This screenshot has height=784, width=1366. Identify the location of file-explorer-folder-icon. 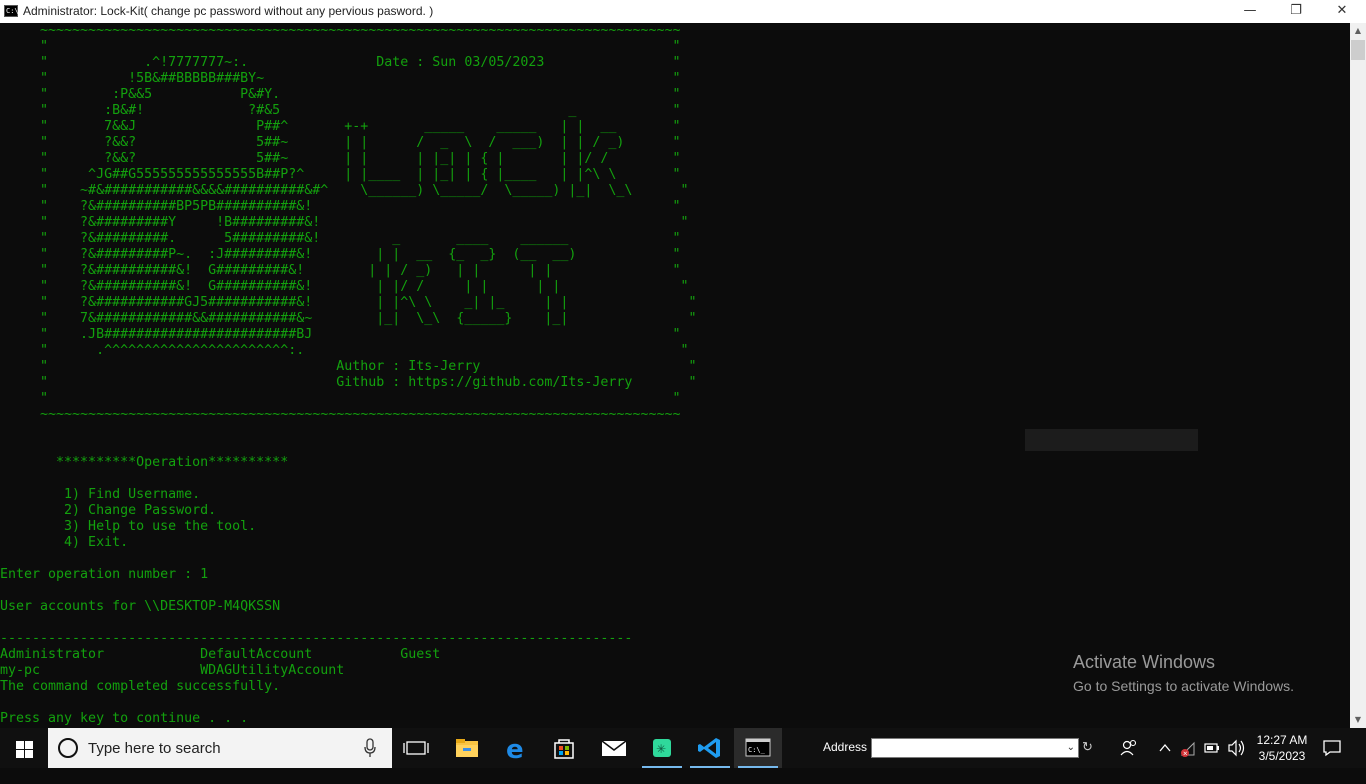
(467, 748).